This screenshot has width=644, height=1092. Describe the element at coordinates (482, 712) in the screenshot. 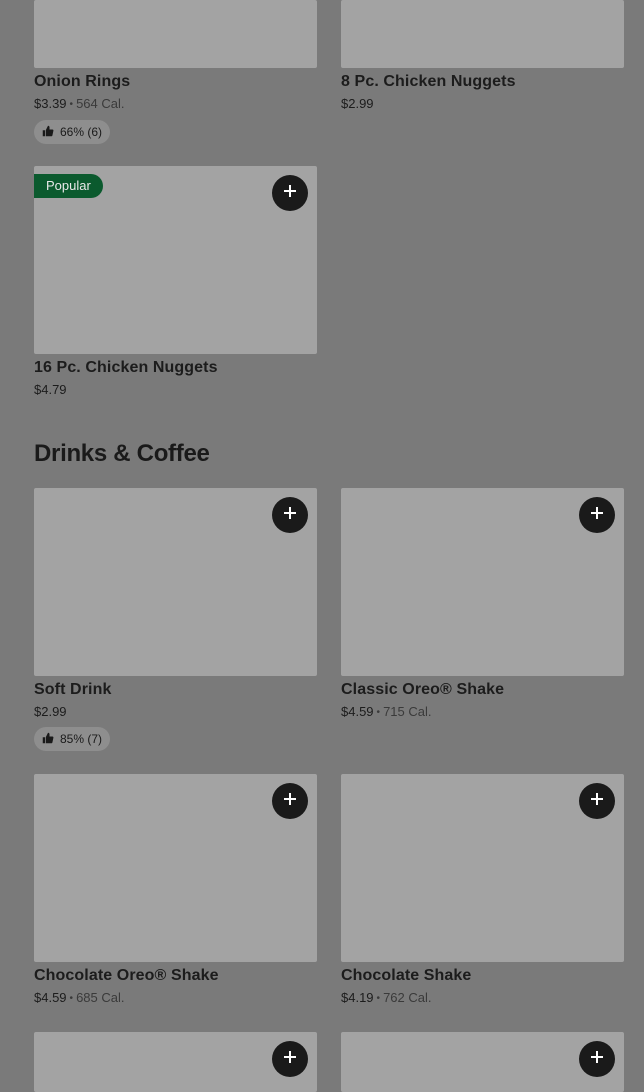

I see `item-meta: $4.59 • 715 Cal.` at that location.